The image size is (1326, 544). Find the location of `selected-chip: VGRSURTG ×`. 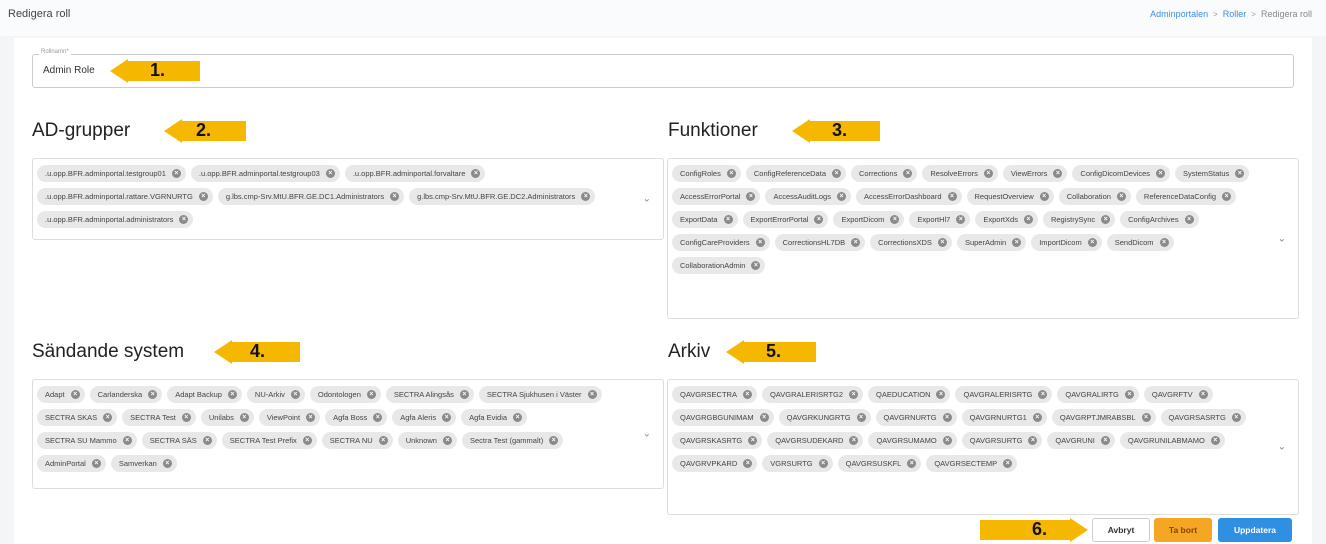

selected-chip: VGRSURTG × is located at coordinates (797, 463).